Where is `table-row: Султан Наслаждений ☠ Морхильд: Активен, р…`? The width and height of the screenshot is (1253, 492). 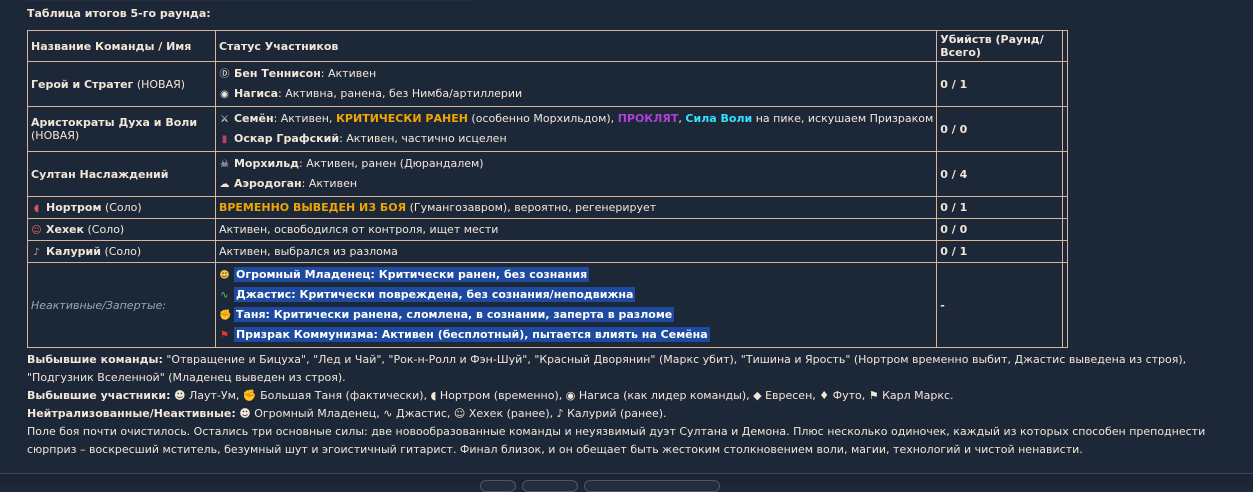
table-row: Султан Наслаждений ☠ Морхильд: Активен, р… is located at coordinates (548, 174).